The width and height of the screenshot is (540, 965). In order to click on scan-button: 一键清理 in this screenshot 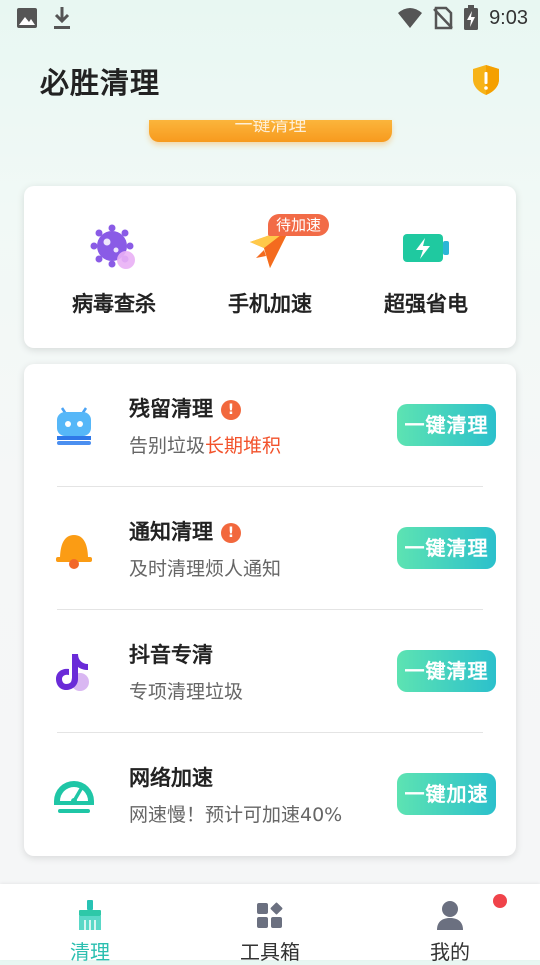, I will do `click(270, 131)`.